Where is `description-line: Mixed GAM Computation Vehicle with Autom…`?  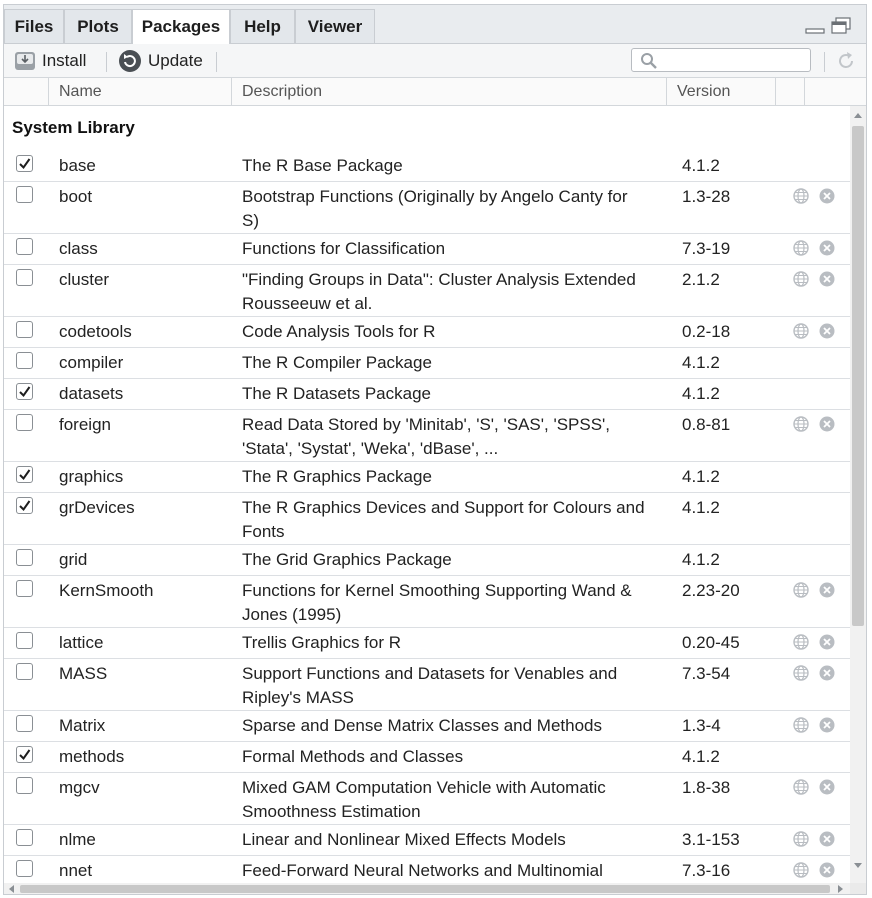
description-line: Mixed GAM Computation Vehicle with Autom… is located at coordinates (424, 787).